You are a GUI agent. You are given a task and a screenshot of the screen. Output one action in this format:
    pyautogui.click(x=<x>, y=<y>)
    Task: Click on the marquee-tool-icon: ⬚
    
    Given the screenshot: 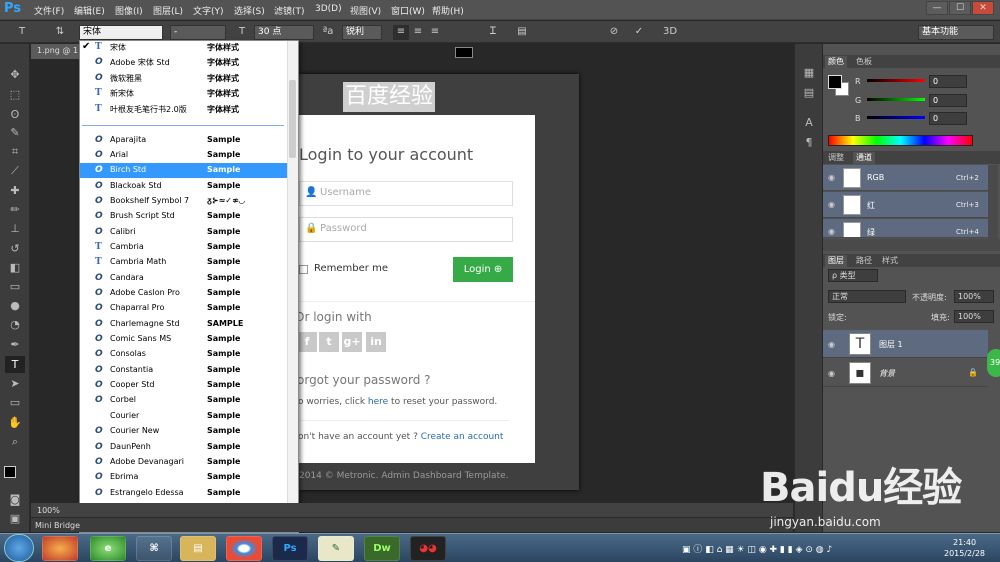 What is the action you would take?
    pyautogui.click(x=15, y=94)
    